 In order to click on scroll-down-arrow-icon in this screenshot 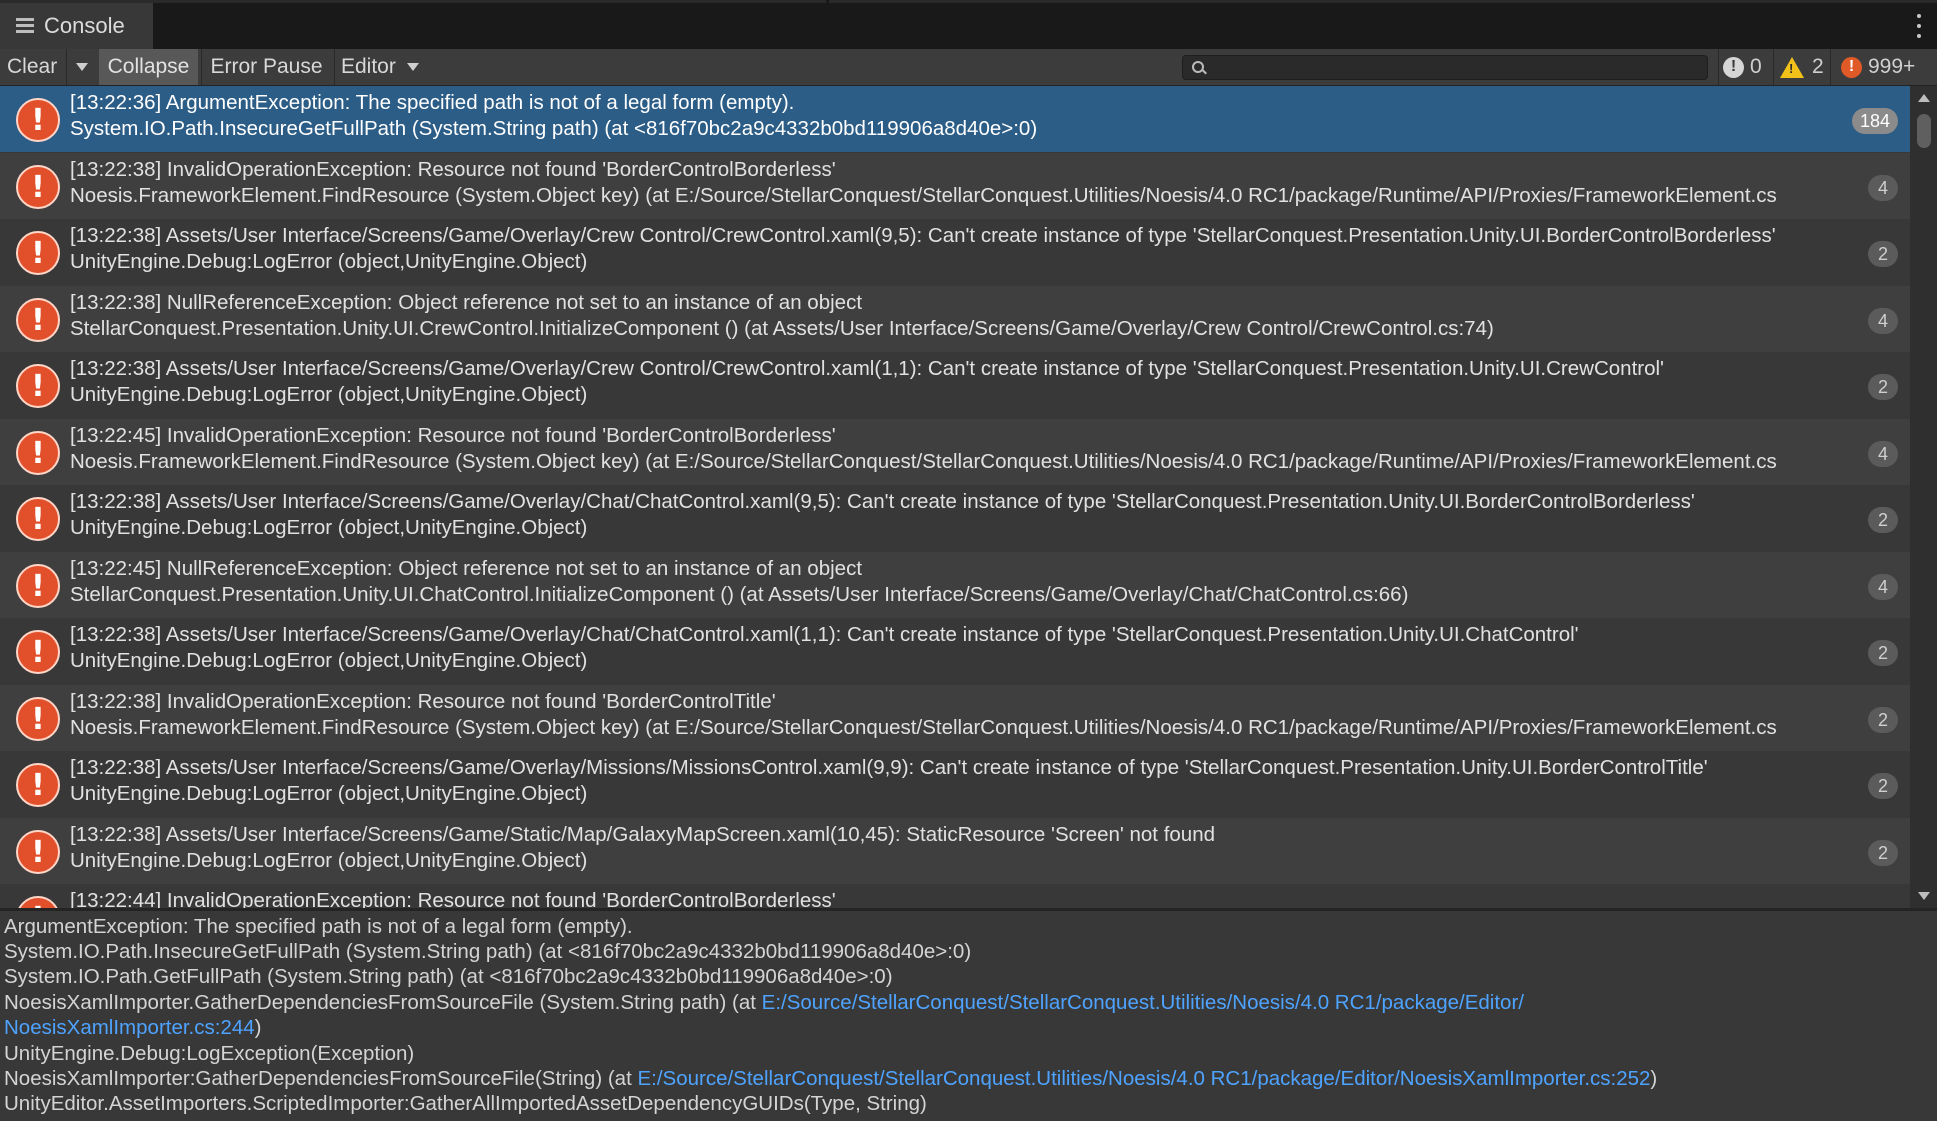, I will do `click(1924, 896)`.